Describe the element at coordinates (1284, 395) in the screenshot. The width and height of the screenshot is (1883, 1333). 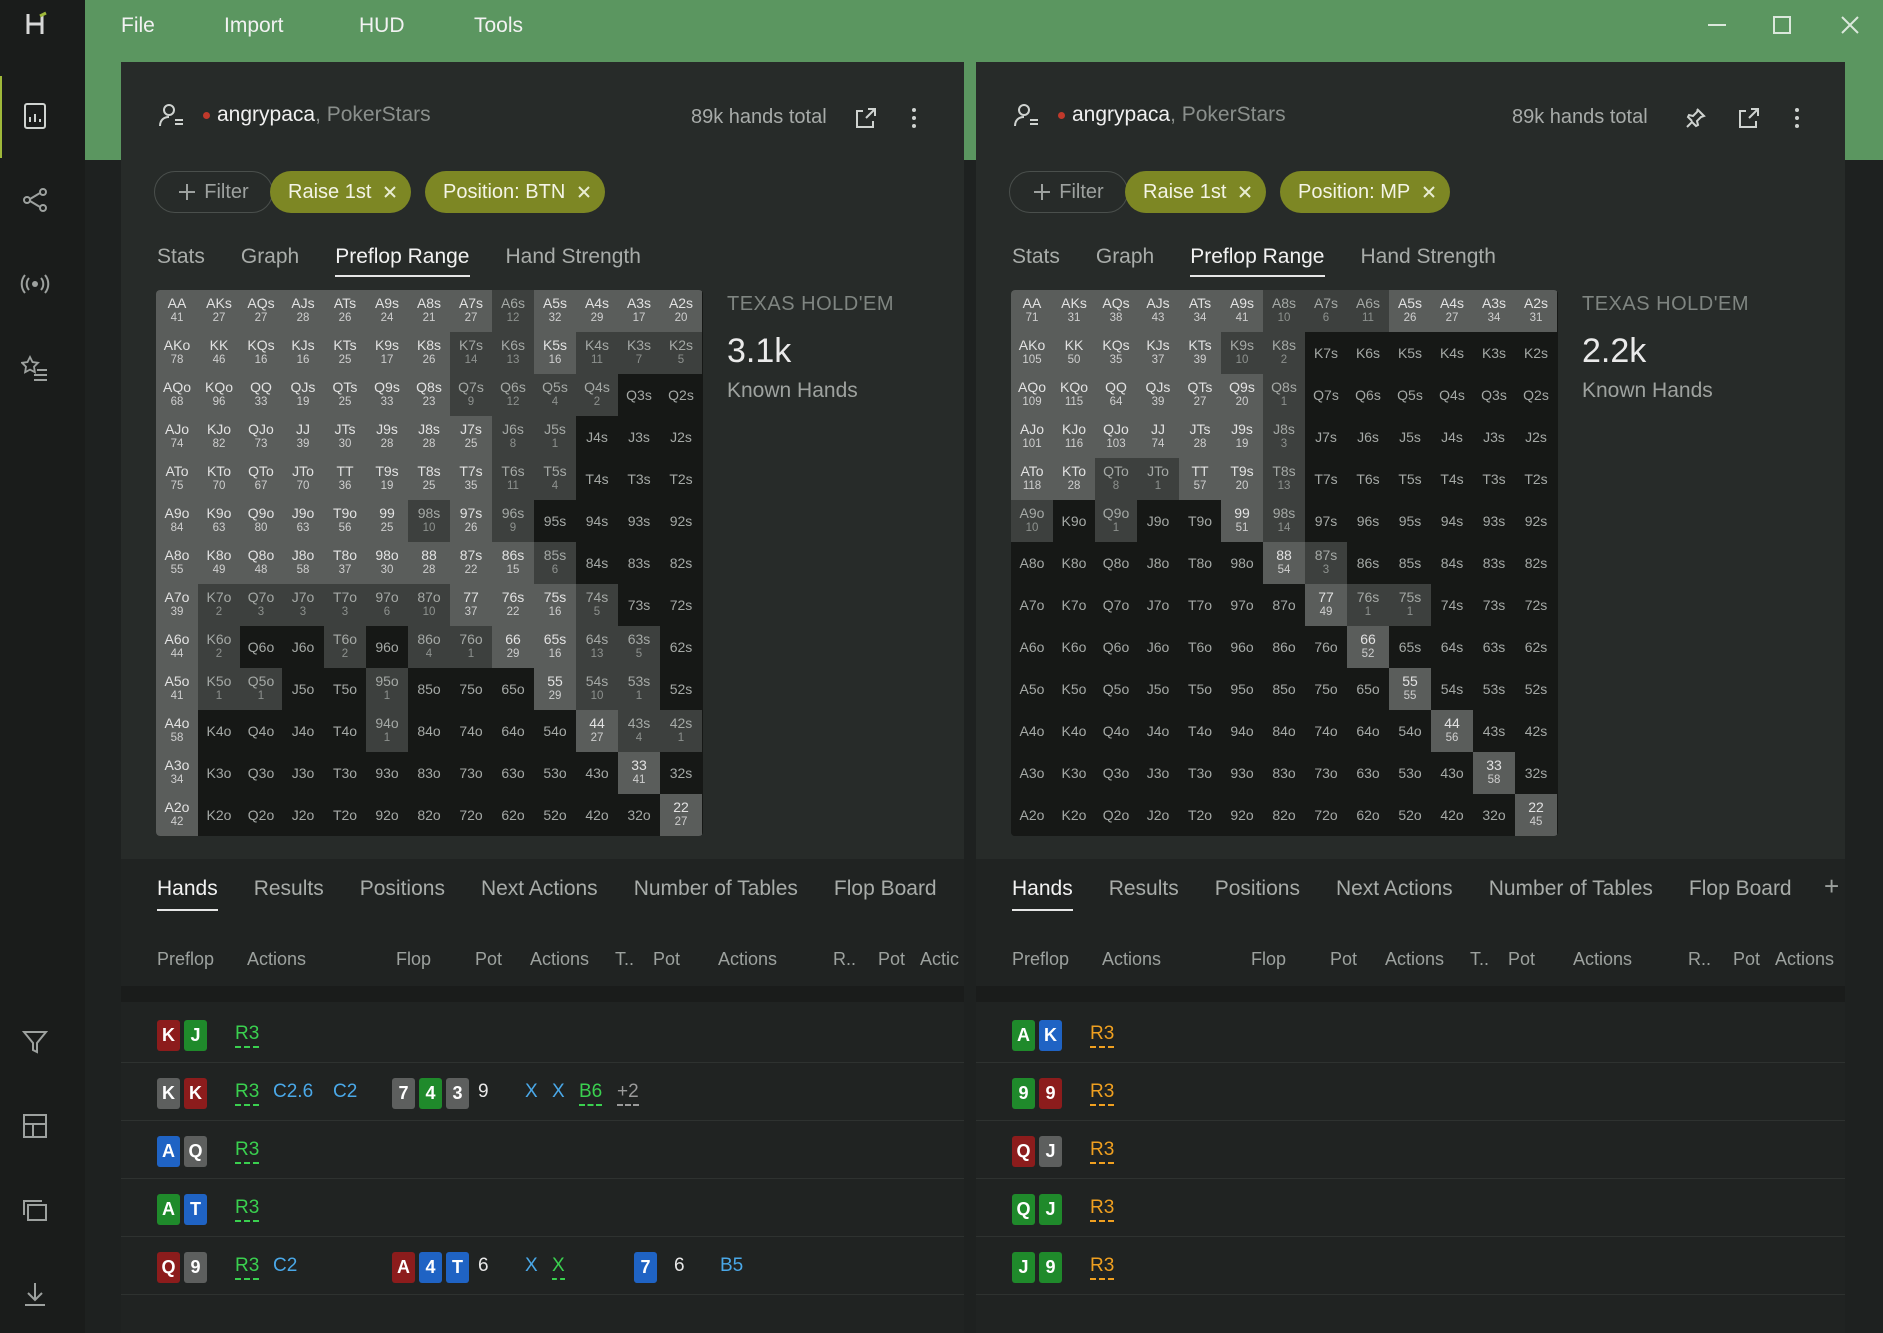
I see `range-cell: Q8s 1` at that location.